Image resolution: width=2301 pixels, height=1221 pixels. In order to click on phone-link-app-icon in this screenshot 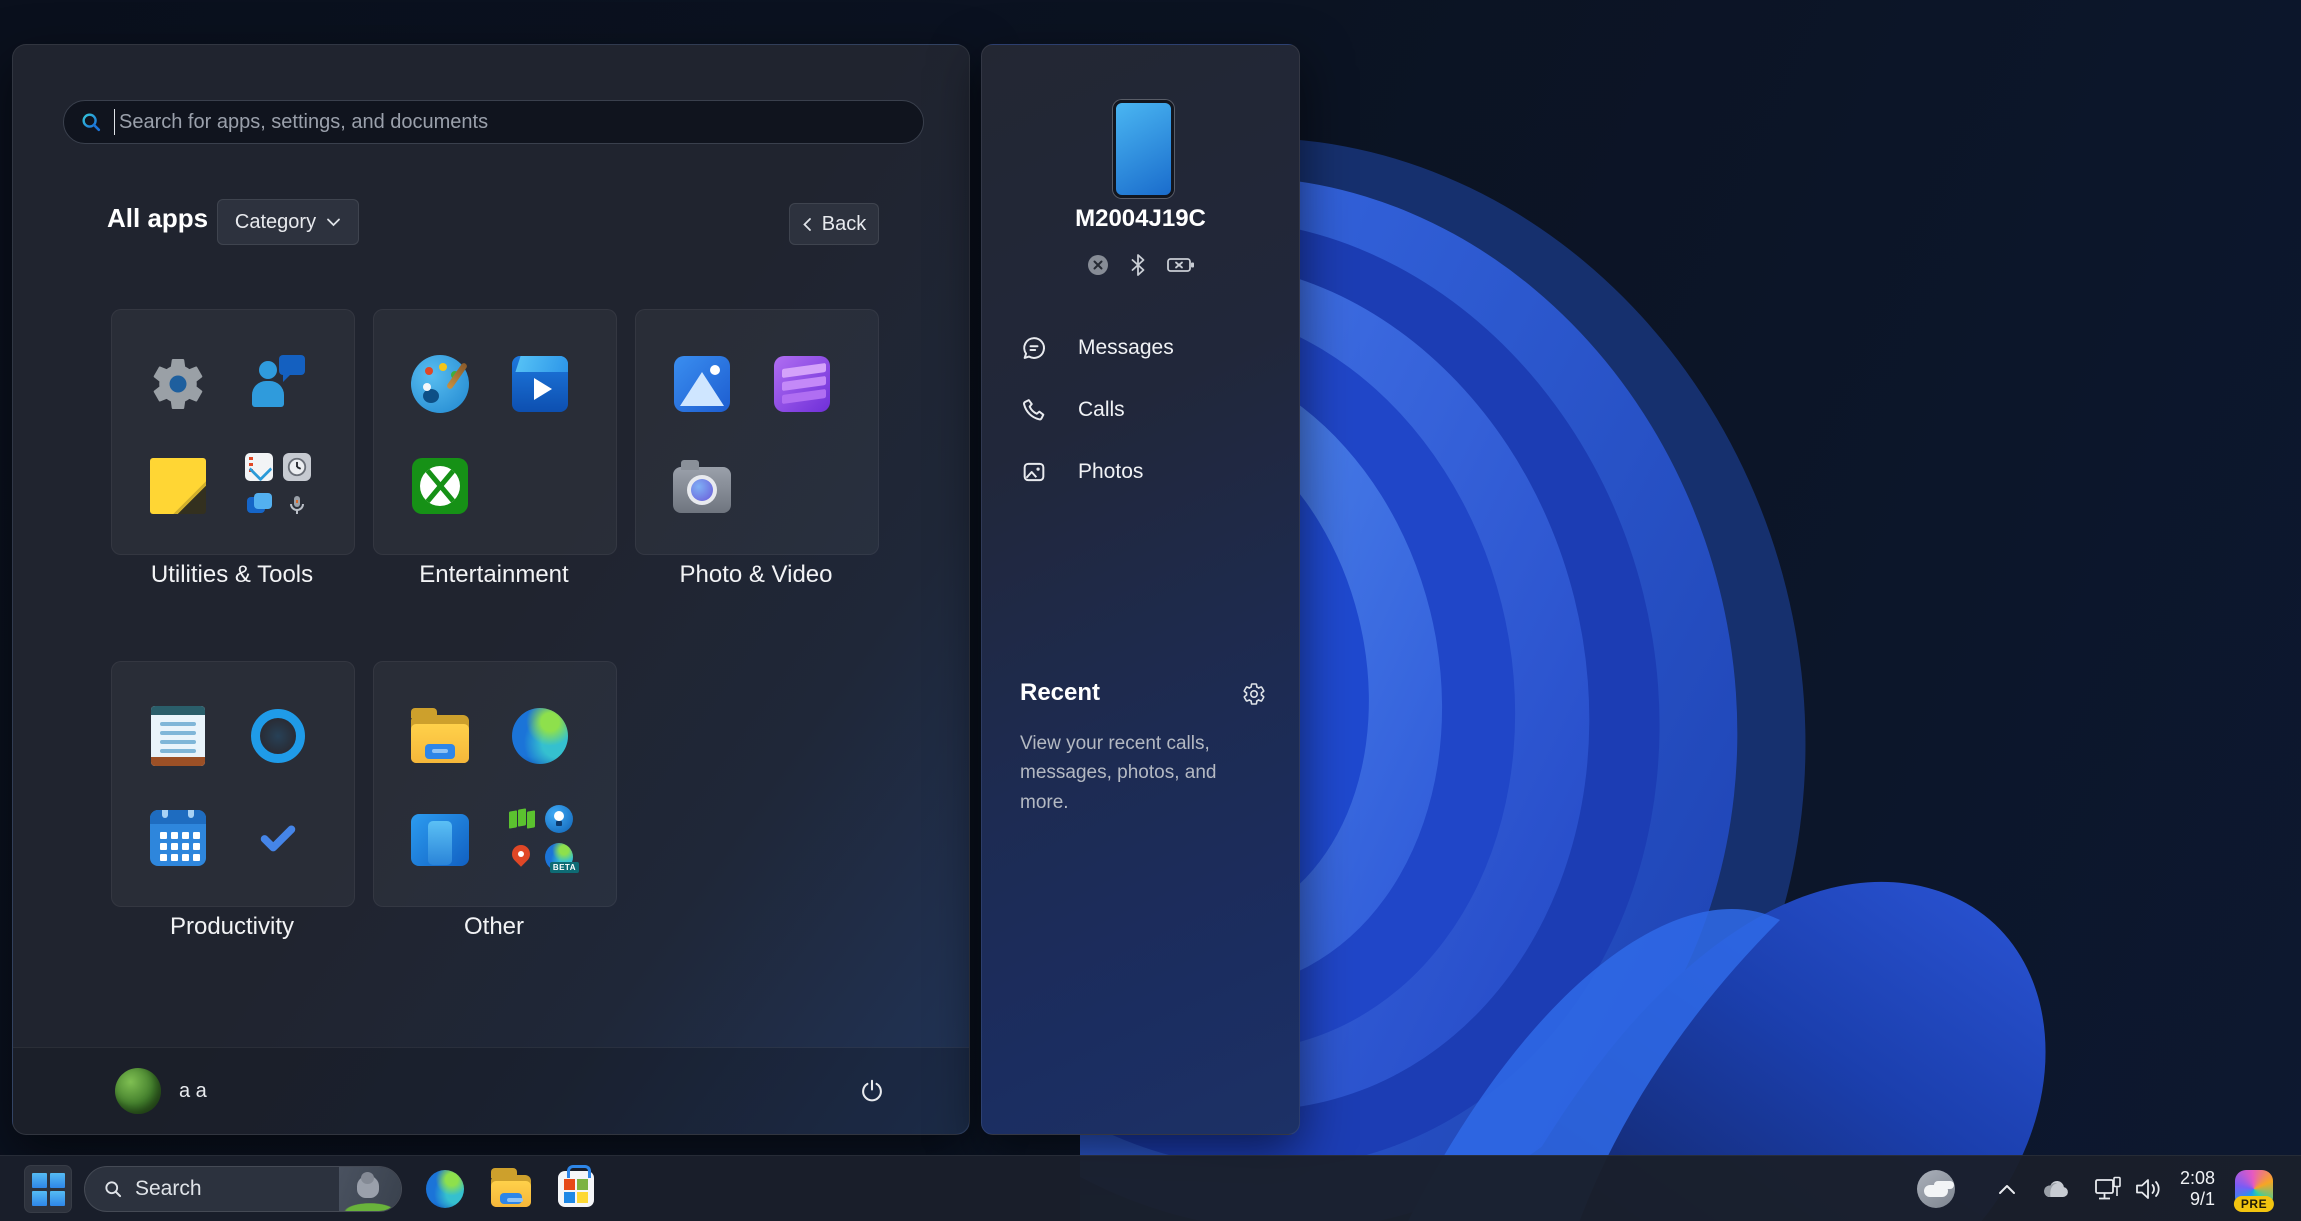, I will do `click(440, 840)`.